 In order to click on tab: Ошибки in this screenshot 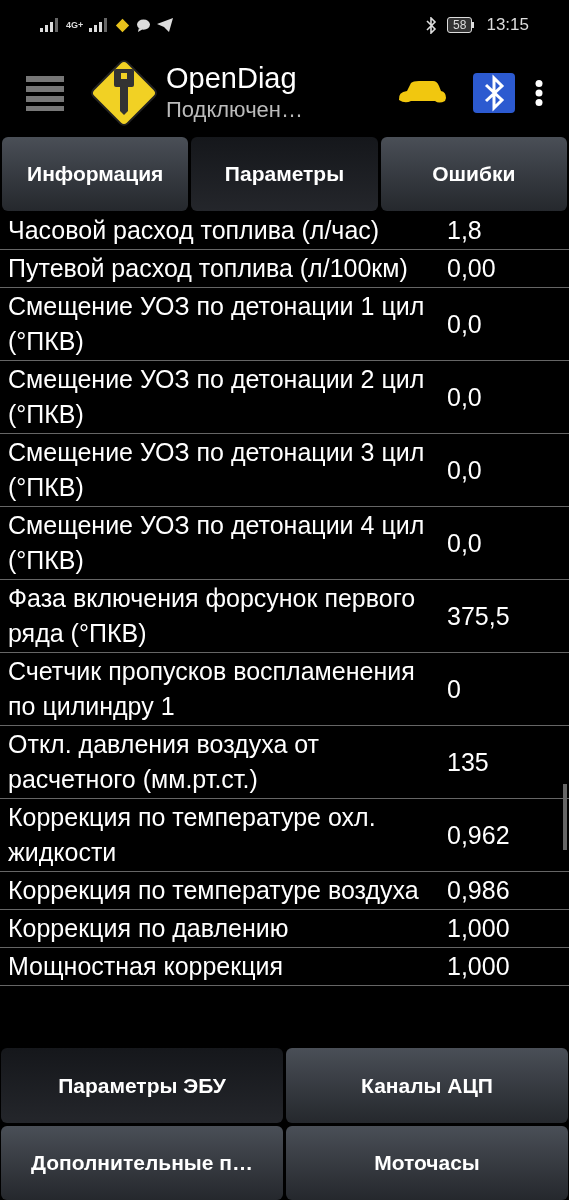, I will do `click(473, 174)`.